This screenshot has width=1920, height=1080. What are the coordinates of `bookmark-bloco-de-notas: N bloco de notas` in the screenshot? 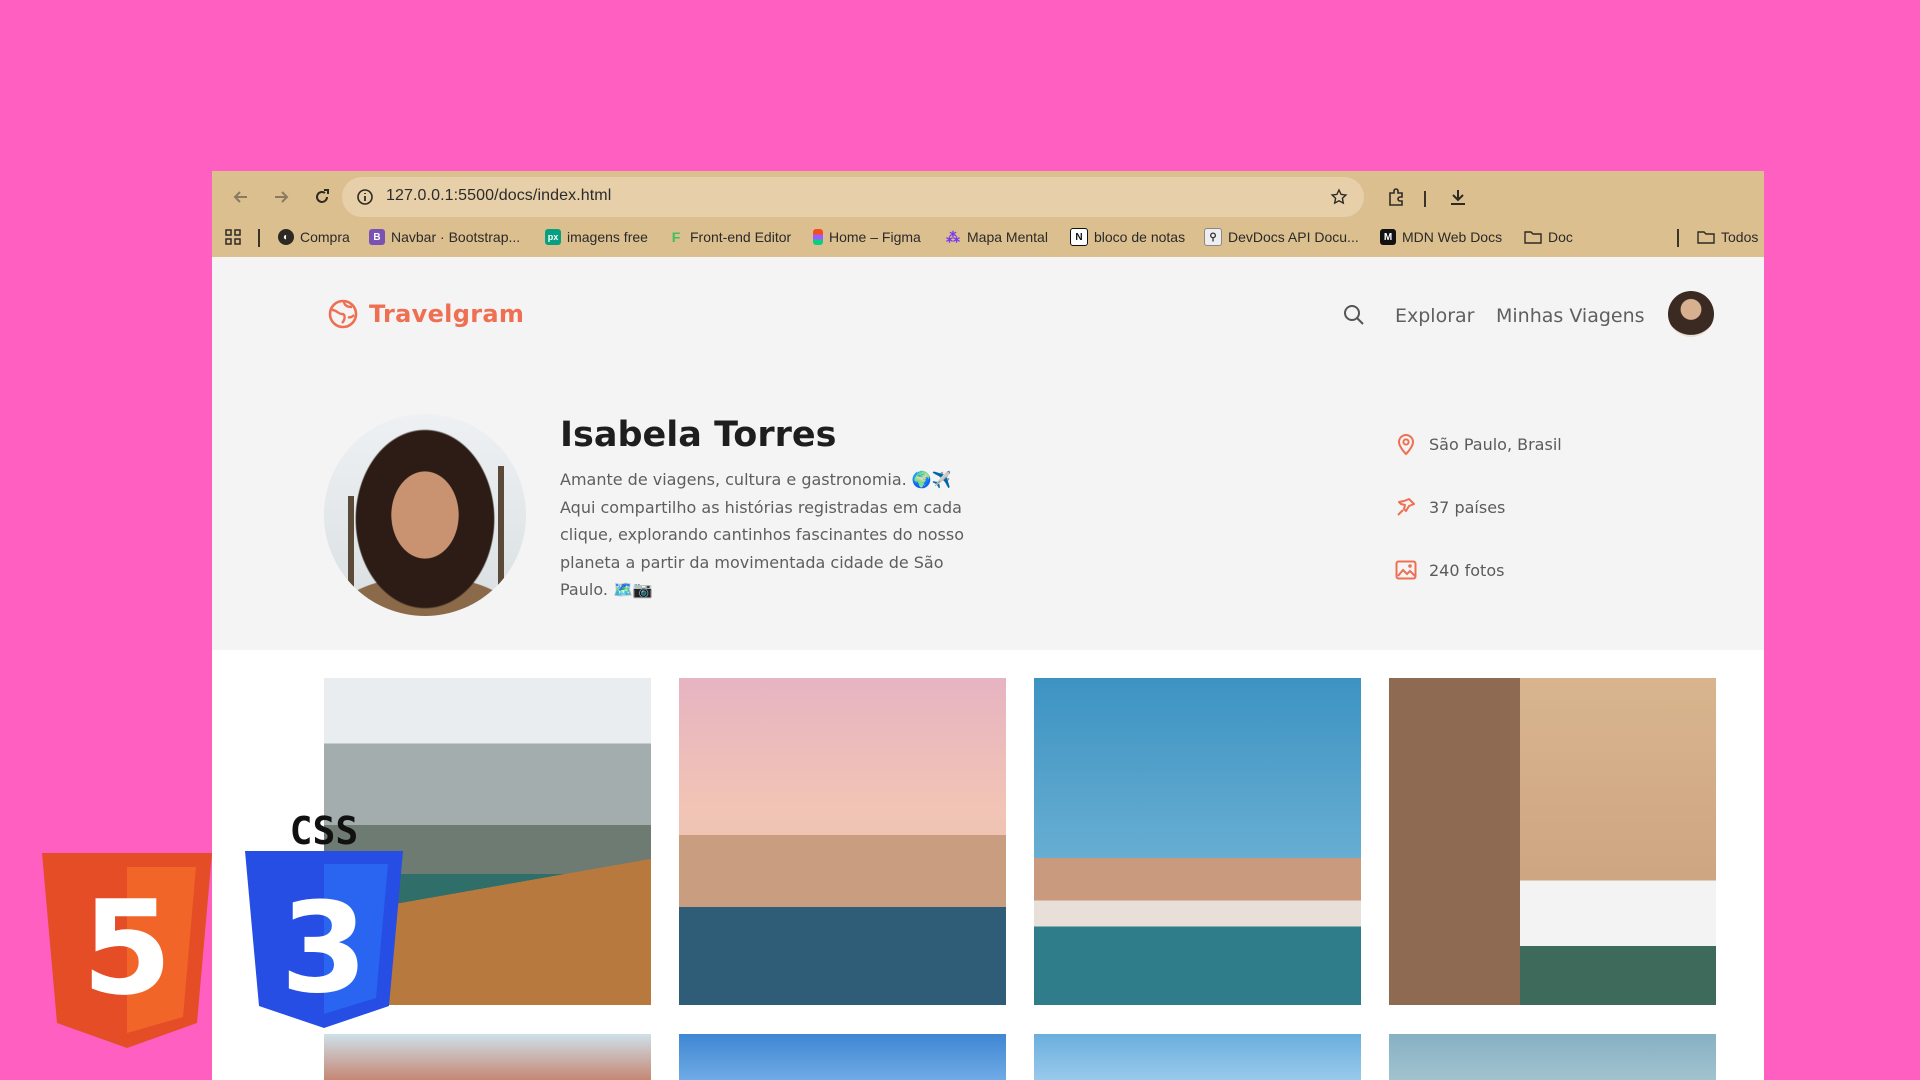 It's located at (1127, 237).